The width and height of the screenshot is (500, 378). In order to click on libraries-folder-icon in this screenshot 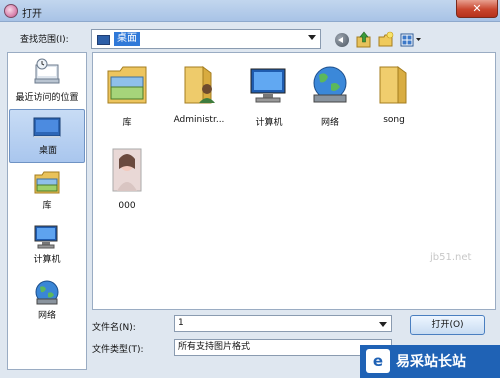, I will do `click(127, 85)`.